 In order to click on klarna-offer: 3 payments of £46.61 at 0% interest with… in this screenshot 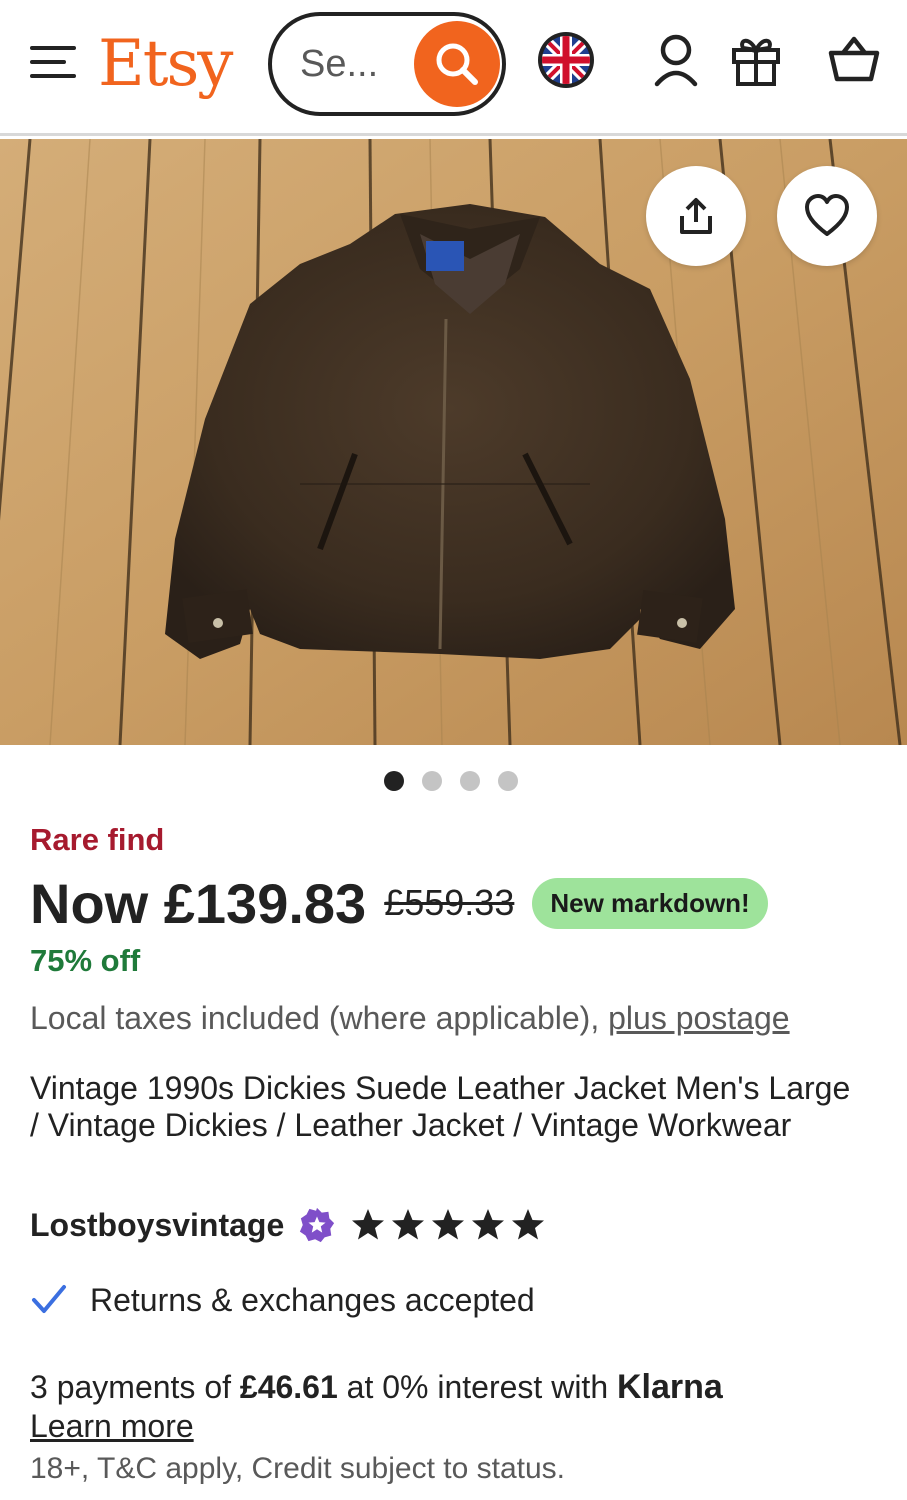, I will do `click(376, 1387)`.